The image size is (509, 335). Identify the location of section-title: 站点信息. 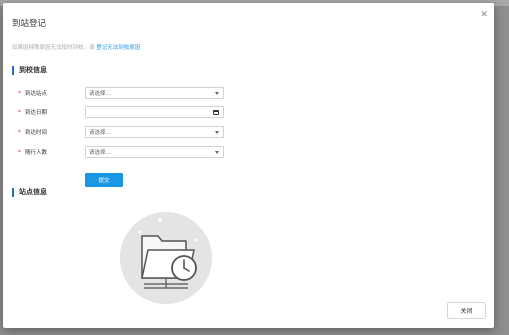
(33, 192).